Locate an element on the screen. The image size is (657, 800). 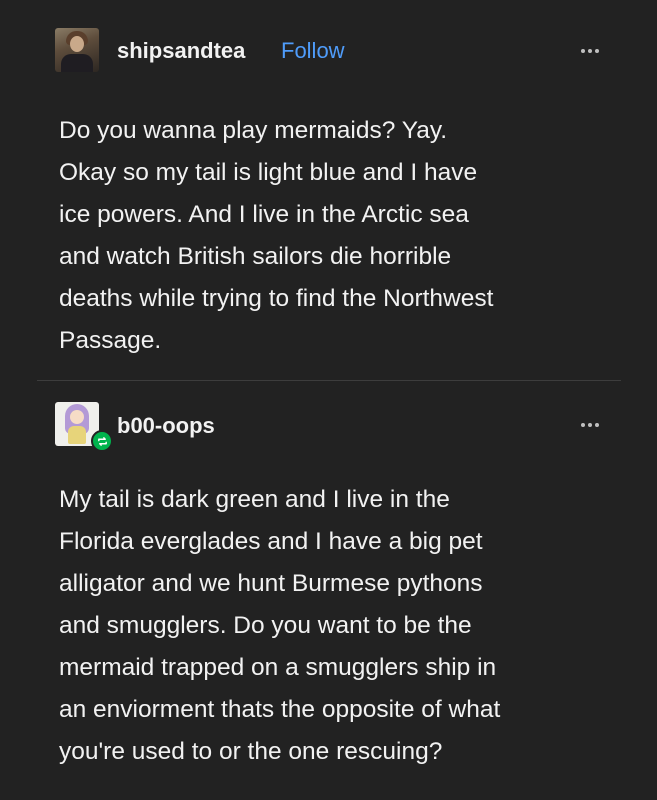
avatar is located at coordinates (77, 50).